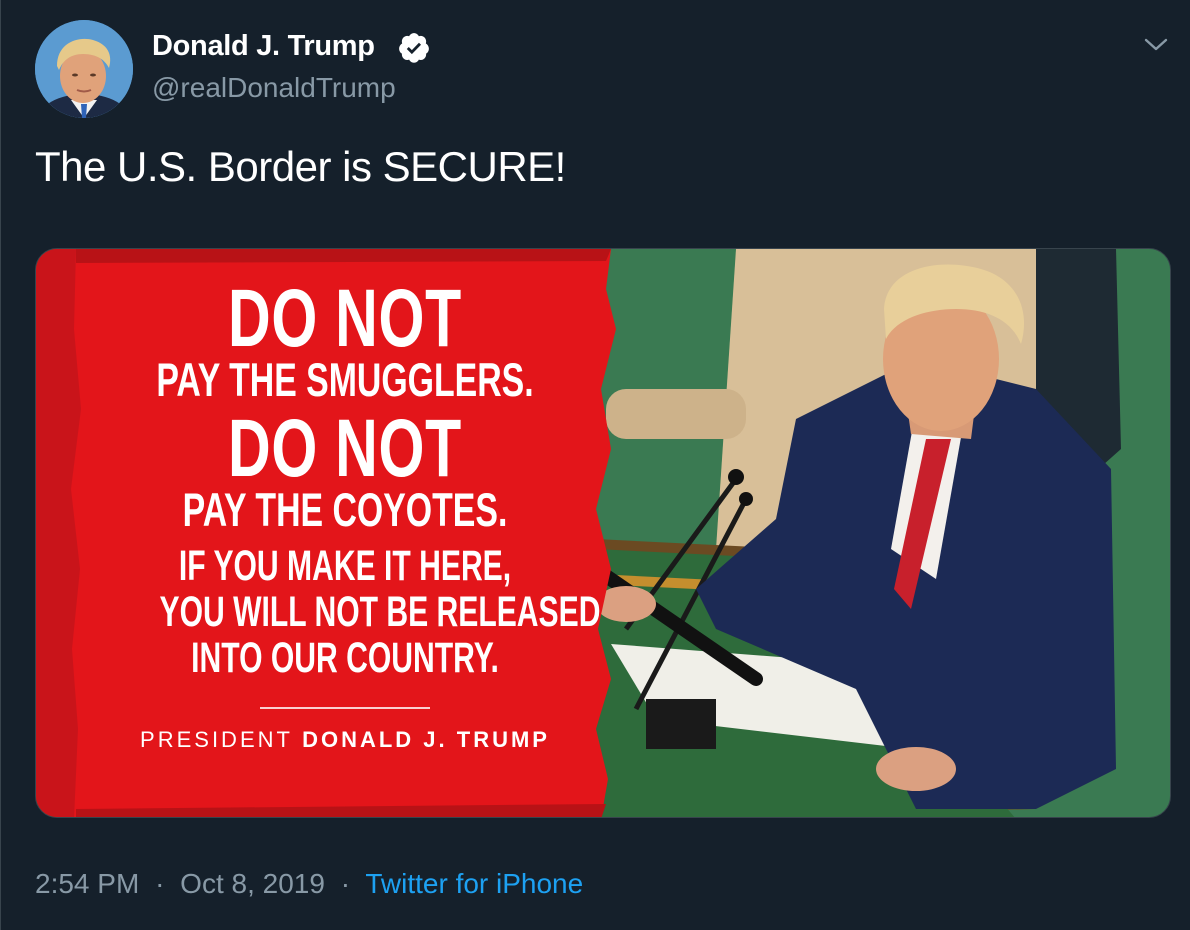 The width and height of the screenshot is (1190, 930). I want to click on tweet-date: Oct 8, 2019, so click(252, 883).